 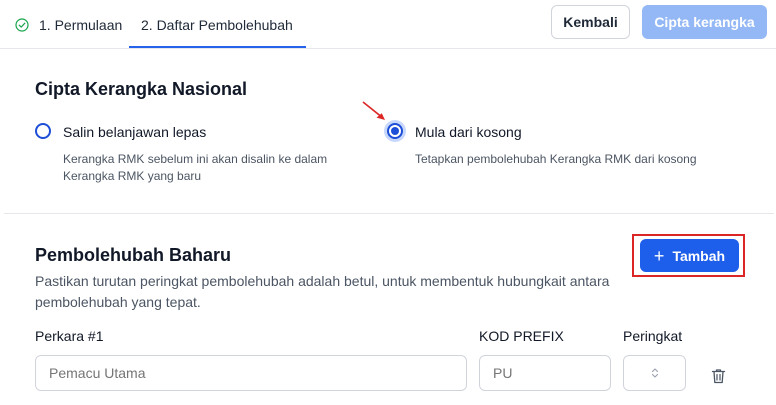 I want to click on active-step-indicator, so click(x=217, y=47).